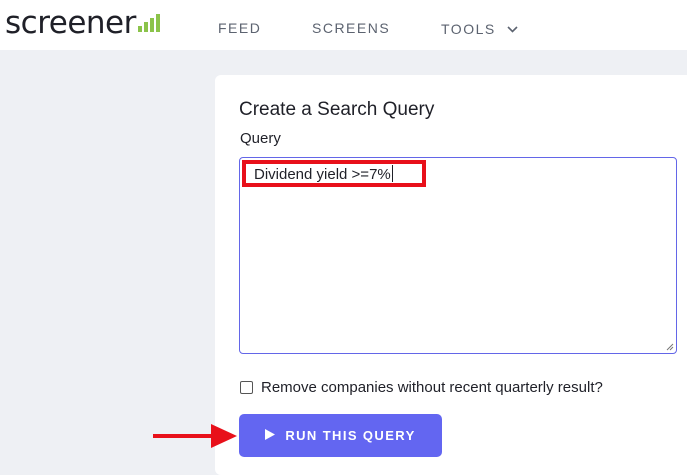 This screenshot has width=687, height=475. I want to click on query-label: Query, so click(260, 138).